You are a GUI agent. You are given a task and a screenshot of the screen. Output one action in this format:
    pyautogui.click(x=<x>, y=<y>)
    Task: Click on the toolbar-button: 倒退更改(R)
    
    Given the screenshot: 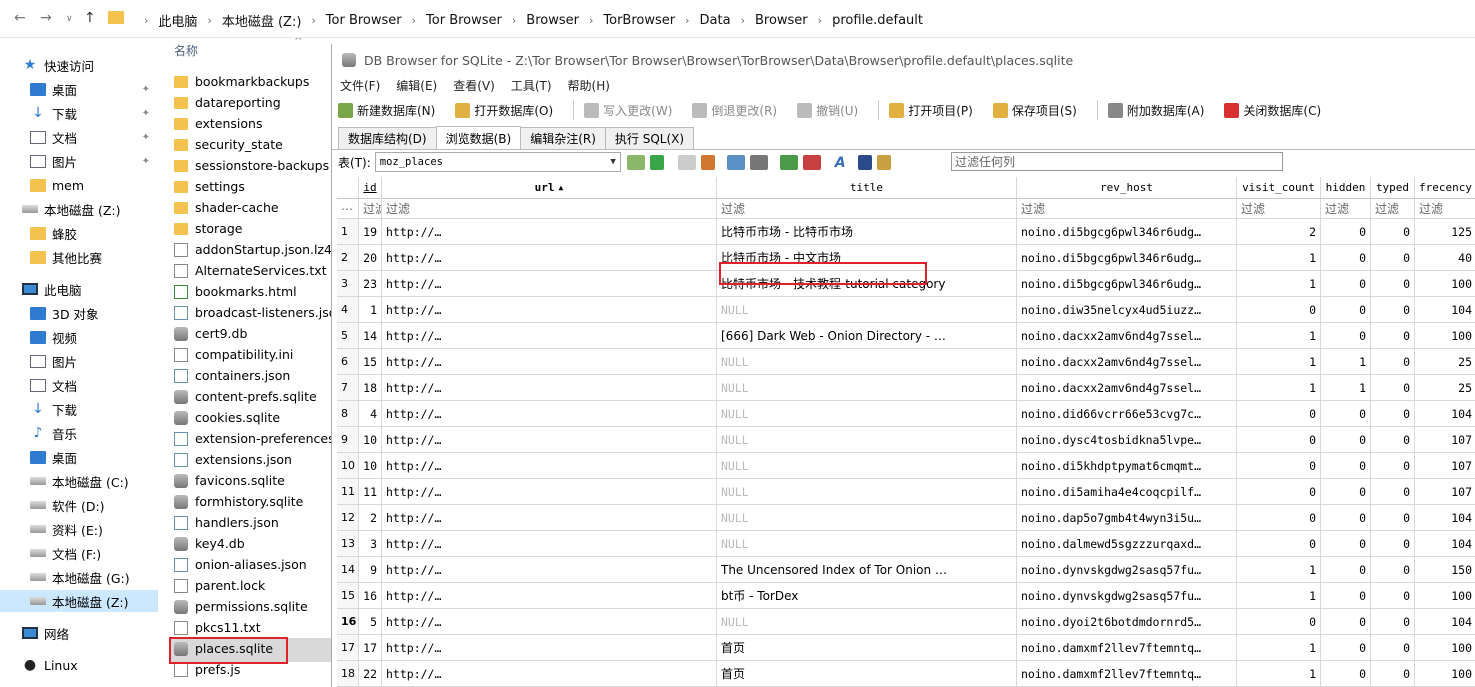 What is the action you would take?
    pyautogui.click(x=734, y=110)
    